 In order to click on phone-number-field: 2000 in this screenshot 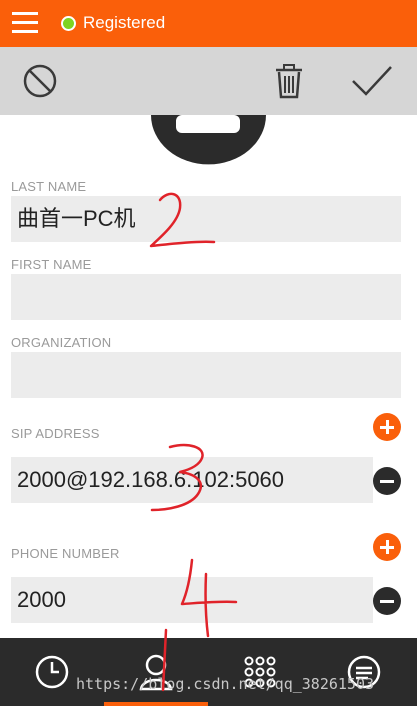, I will do `click(192, 600)`.